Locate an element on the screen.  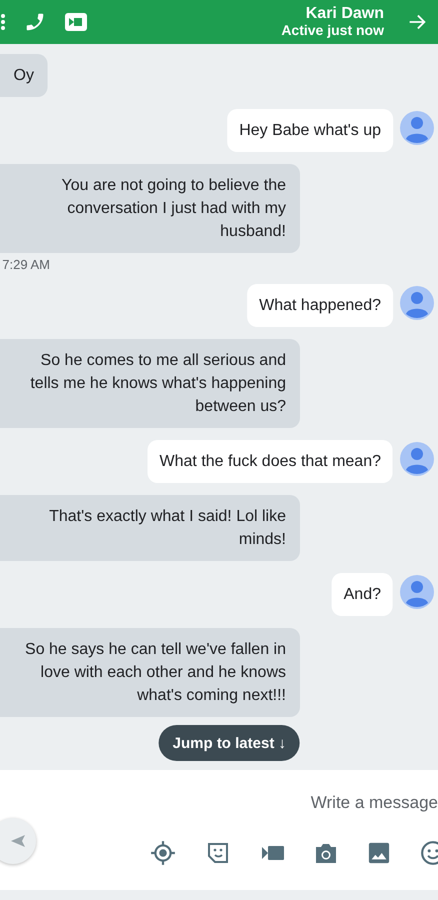
sent-message: That's exactly what I said! Lol like minds! is located at coordinates (150, 528).